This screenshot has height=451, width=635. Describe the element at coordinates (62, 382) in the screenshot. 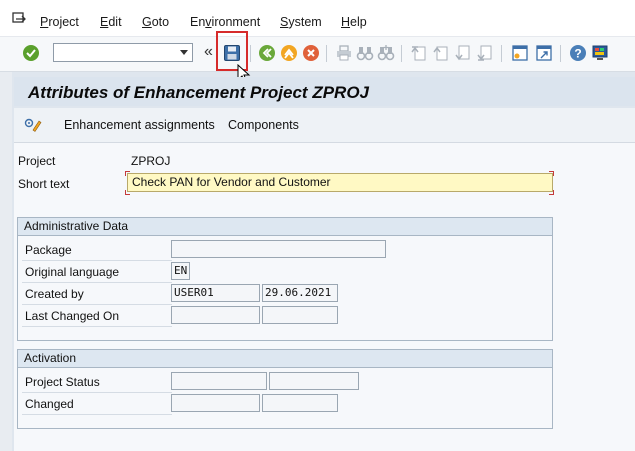

I see `project-status-label: Project Status` at that location.